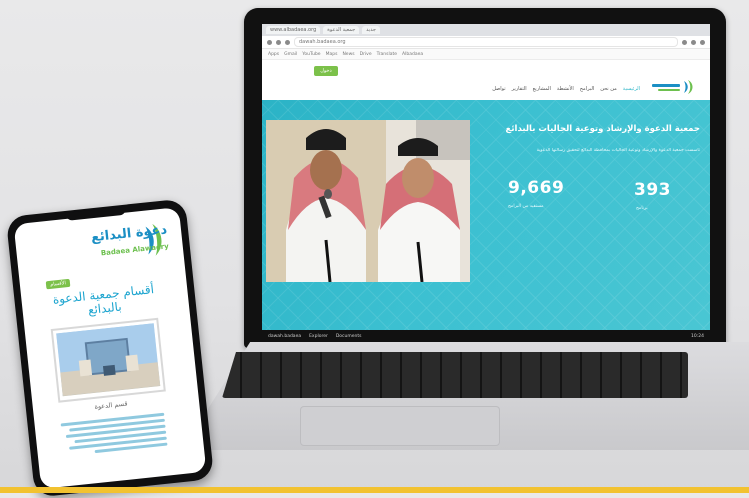  What do you see at coordinates (290, 54) in the screenshot?
I see `bookmark-item: Gmail` at bounding box center [290, 54].